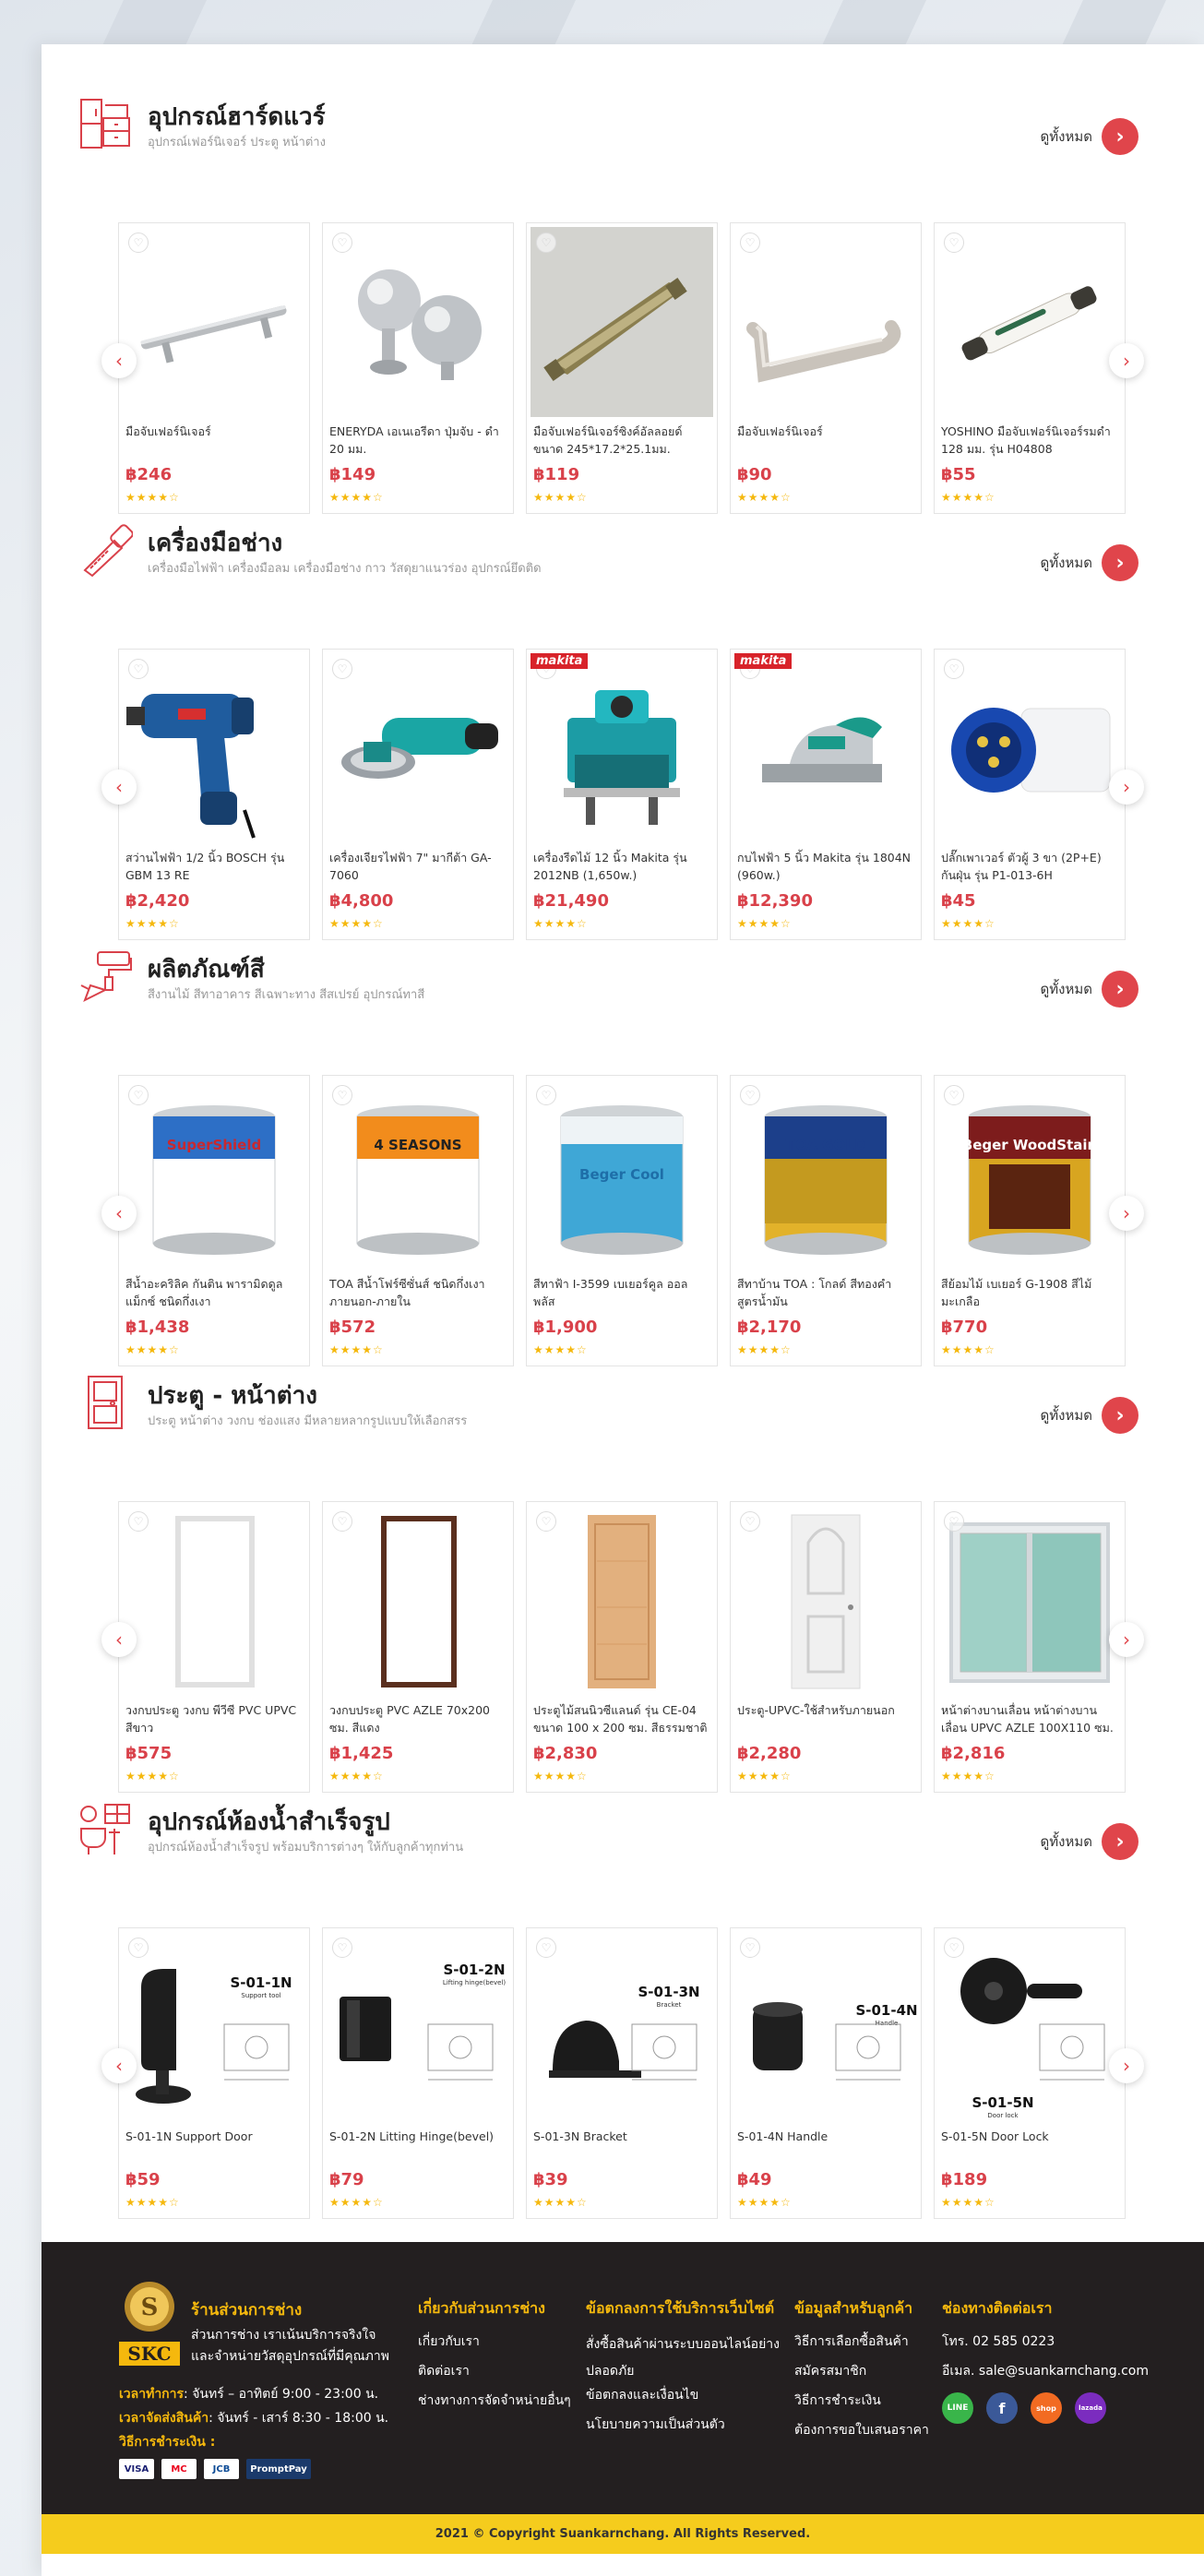  Describe the element at coordinates (418, 1721) in the screenshot. I see `product-name: วงกบประตู PVC AZLE 70x200 ซม. สีแดง` at that location.